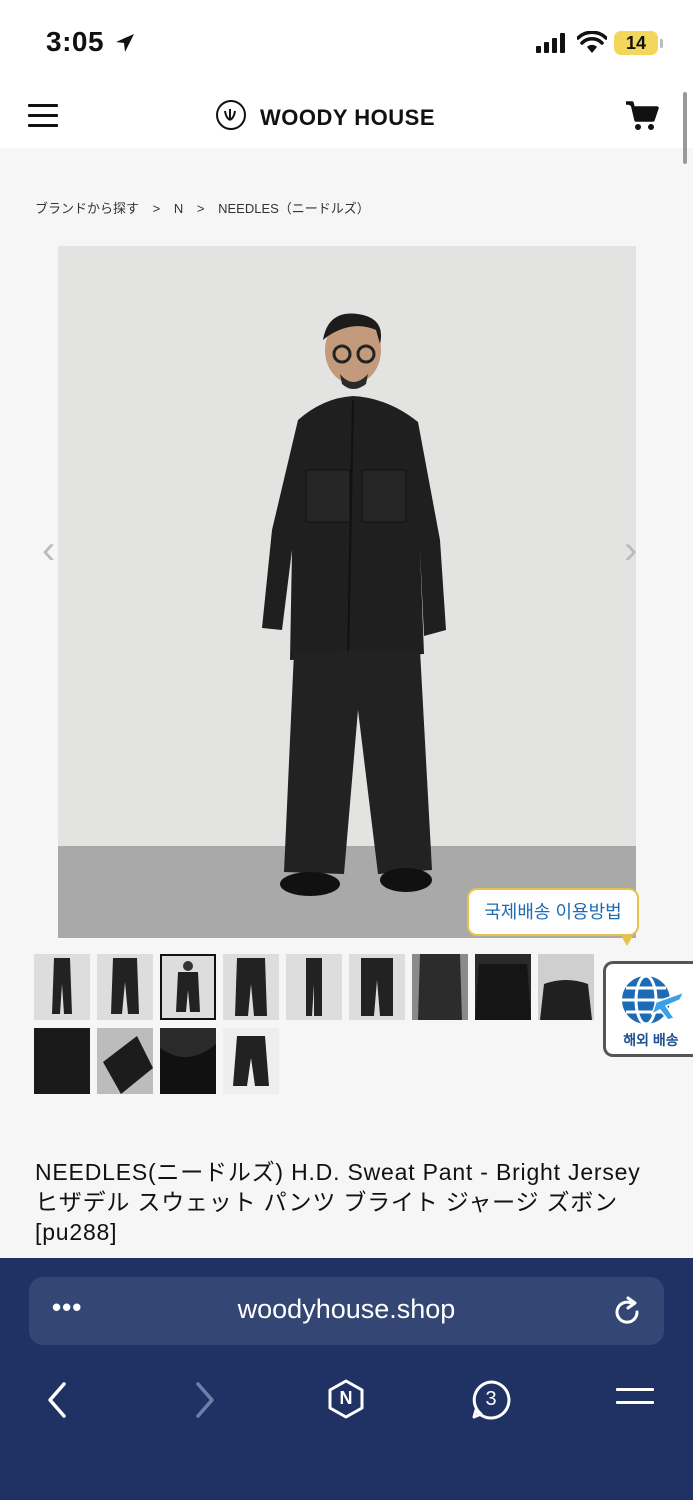 The image size is (693, 1500). I want to click on logo-text: WOODY HOUSE, so click(348, 117).